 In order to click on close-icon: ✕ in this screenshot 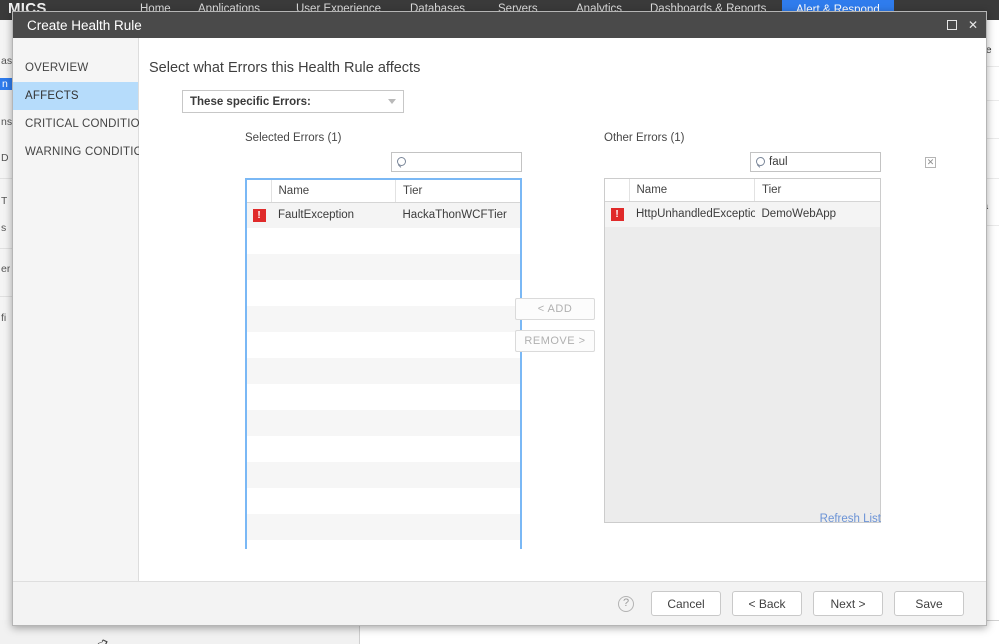, I will do `click(973, 25)`.